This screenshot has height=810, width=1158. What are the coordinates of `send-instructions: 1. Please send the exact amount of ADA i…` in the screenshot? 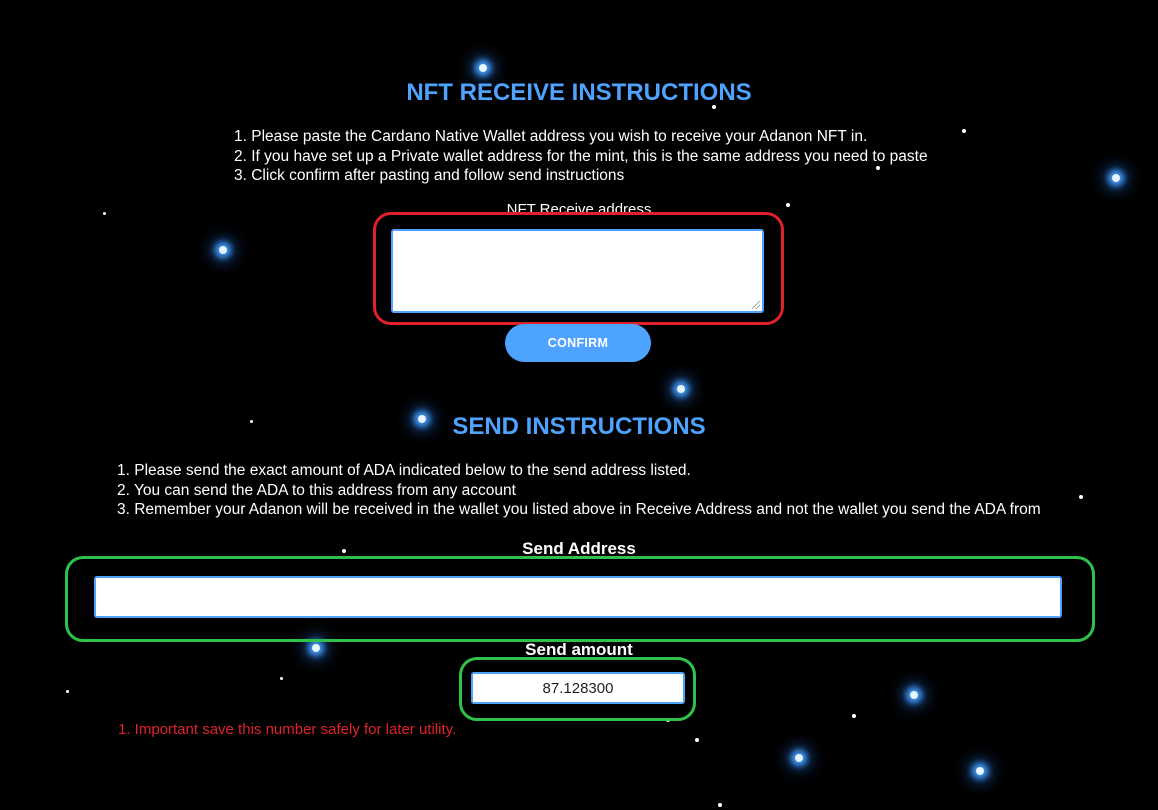 It's located at (579, 490).